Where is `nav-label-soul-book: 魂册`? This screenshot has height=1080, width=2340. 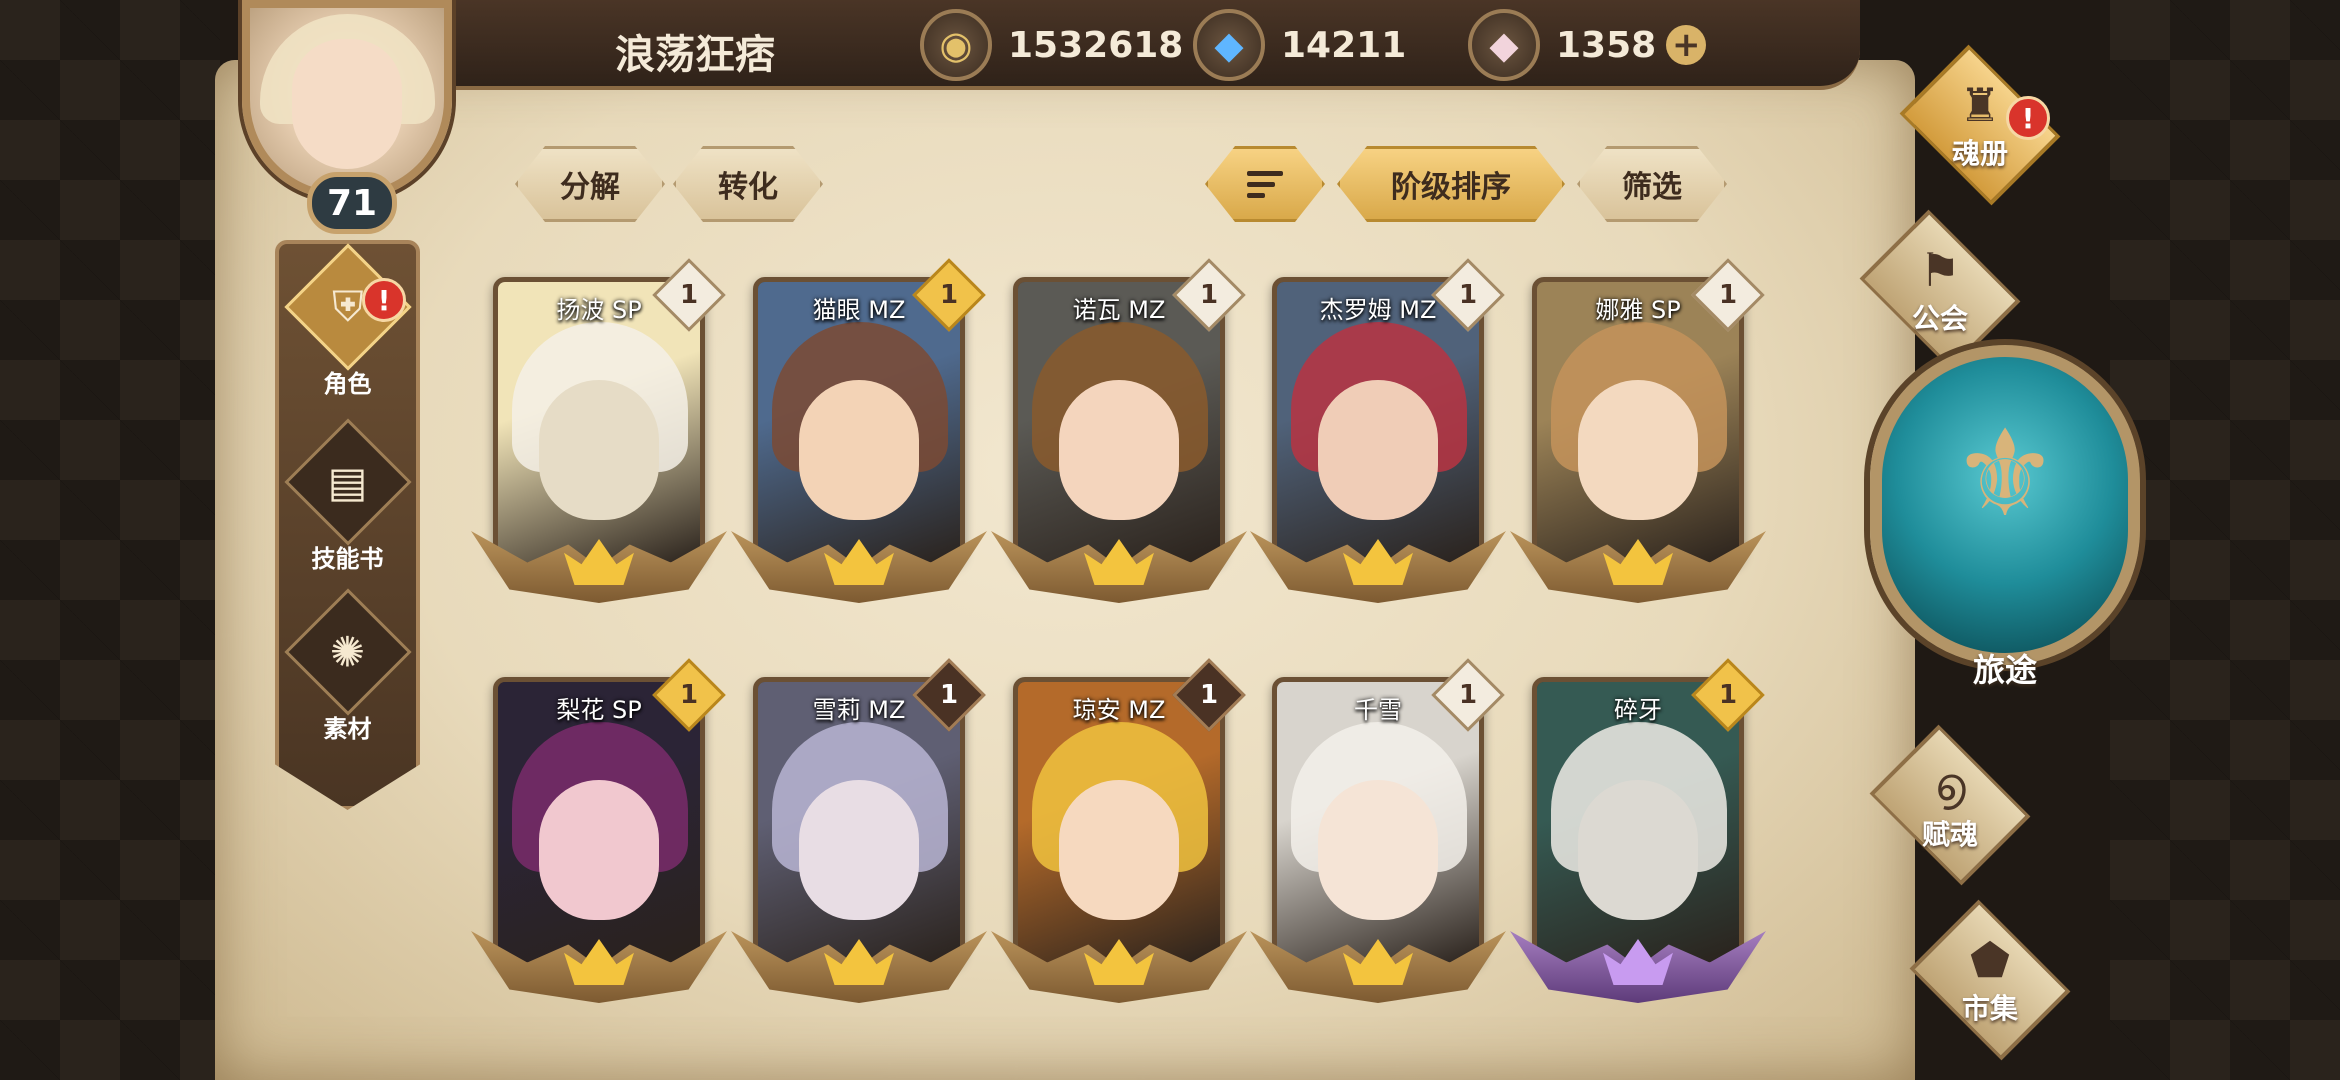
nav-label-soul-book: 魂册 is located at coordinates (1979, 153).